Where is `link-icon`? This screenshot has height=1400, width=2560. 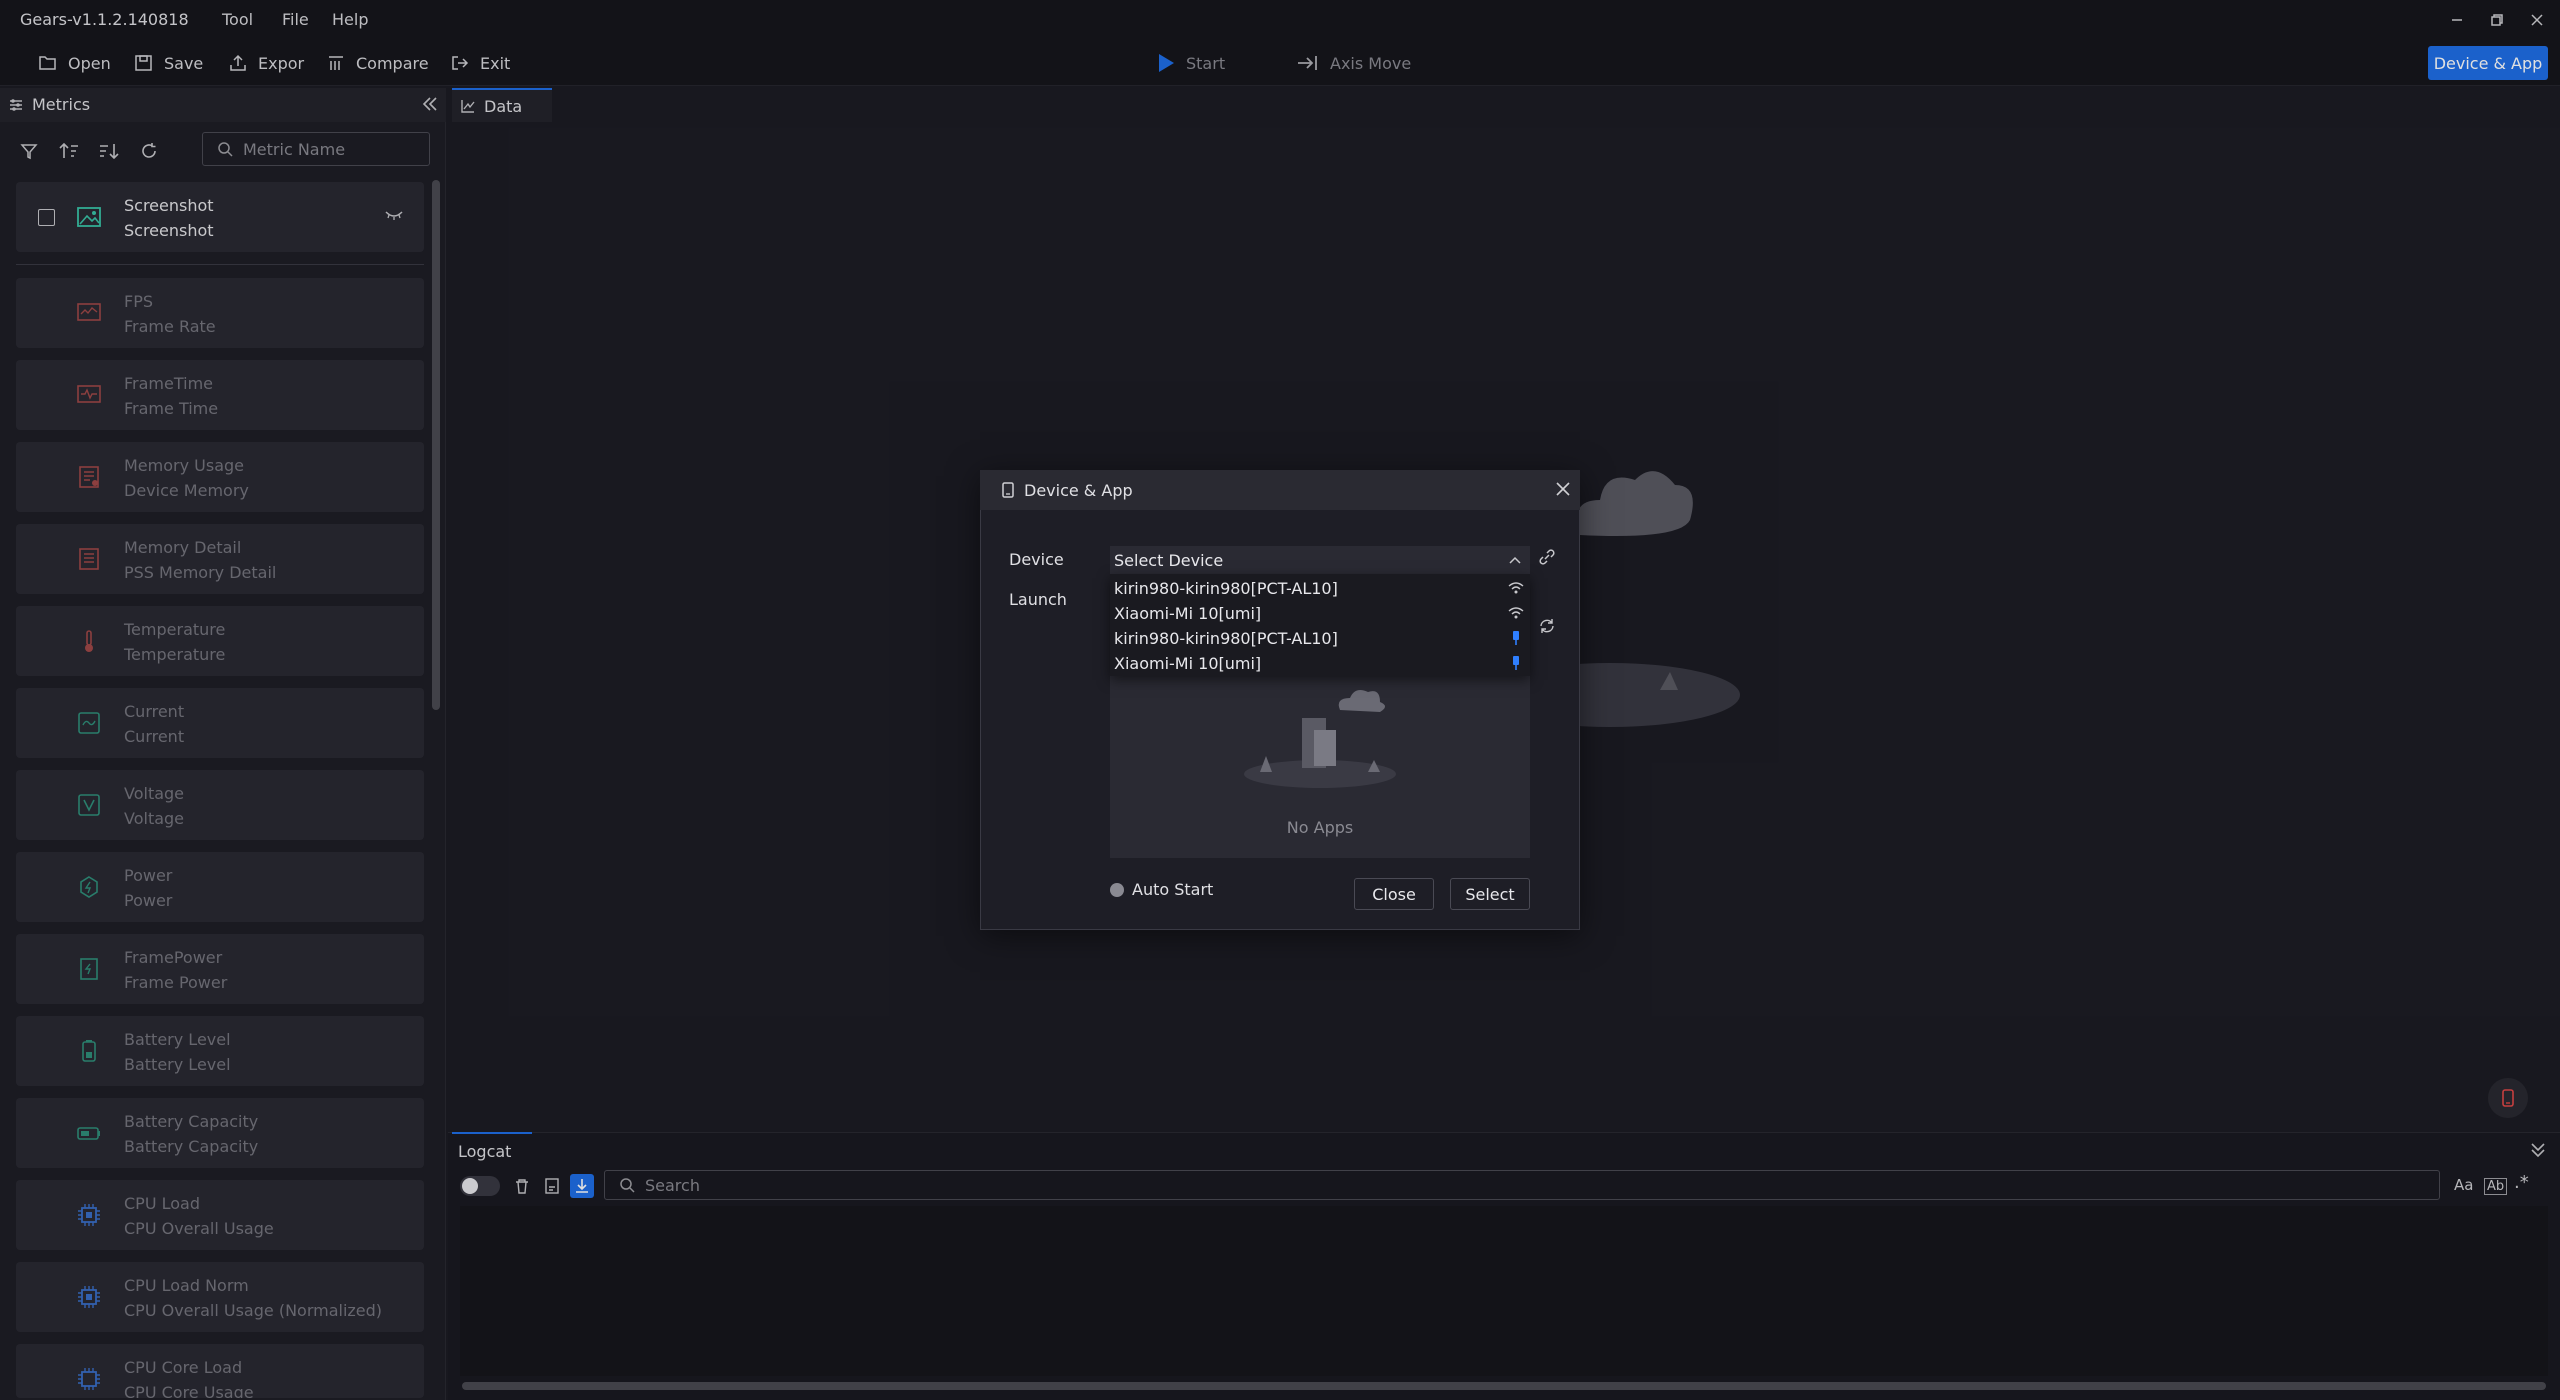
link-icon is located at coordinates (1547, 557).